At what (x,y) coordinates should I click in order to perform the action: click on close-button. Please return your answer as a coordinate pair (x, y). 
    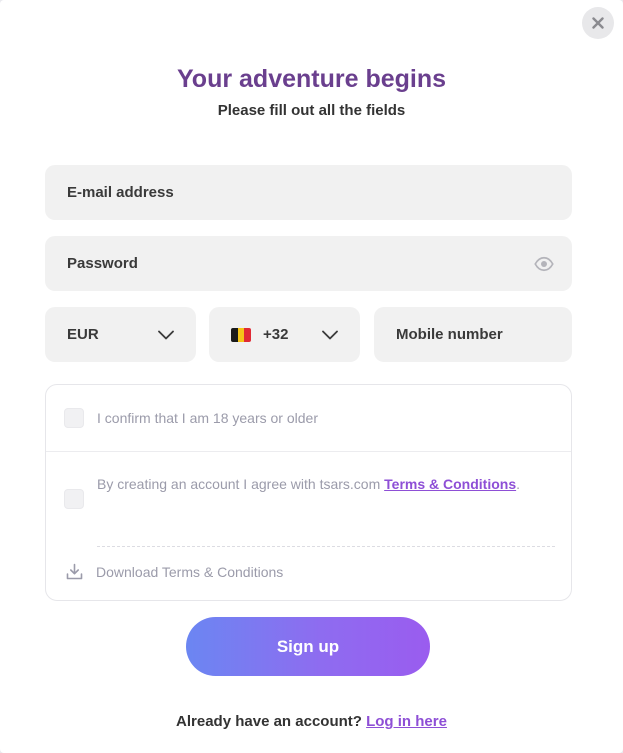
    Looking at the image, I should click on (598, 23).